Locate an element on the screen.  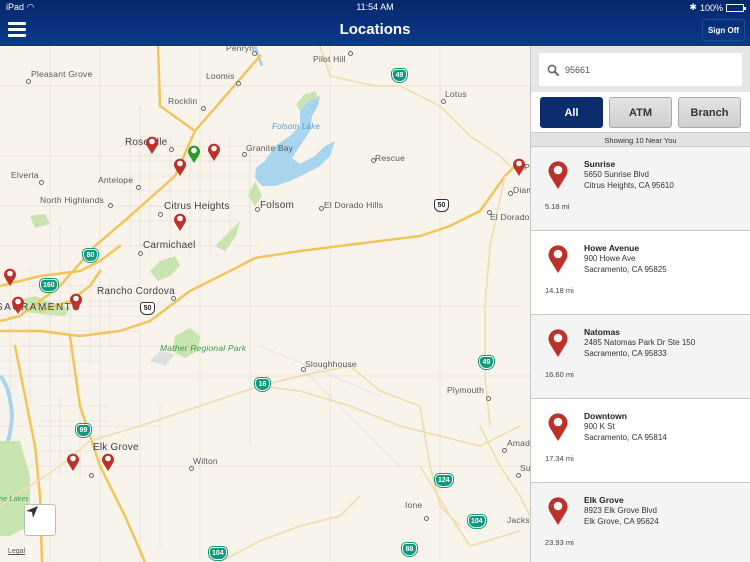
nav-bar: Locations Sign Off is located at coordinates (375, 30).